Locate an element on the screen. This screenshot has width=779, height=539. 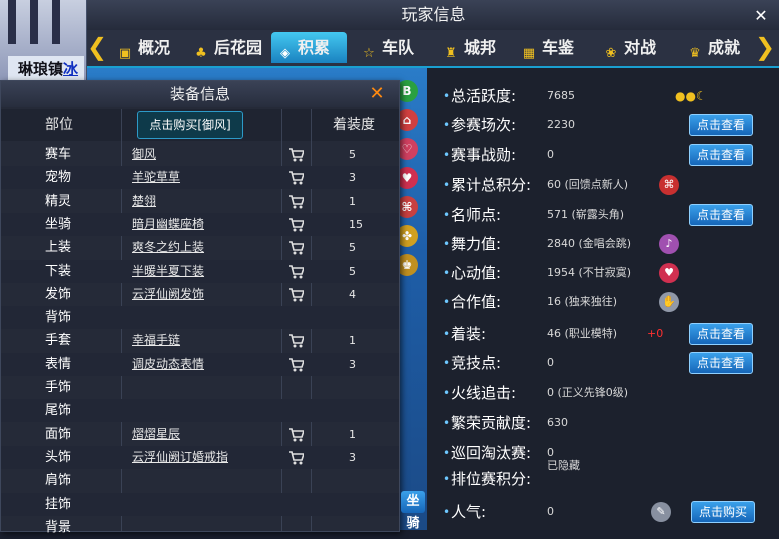
tab-city: ♜ 城邦 is located at coordinates (473, 47).